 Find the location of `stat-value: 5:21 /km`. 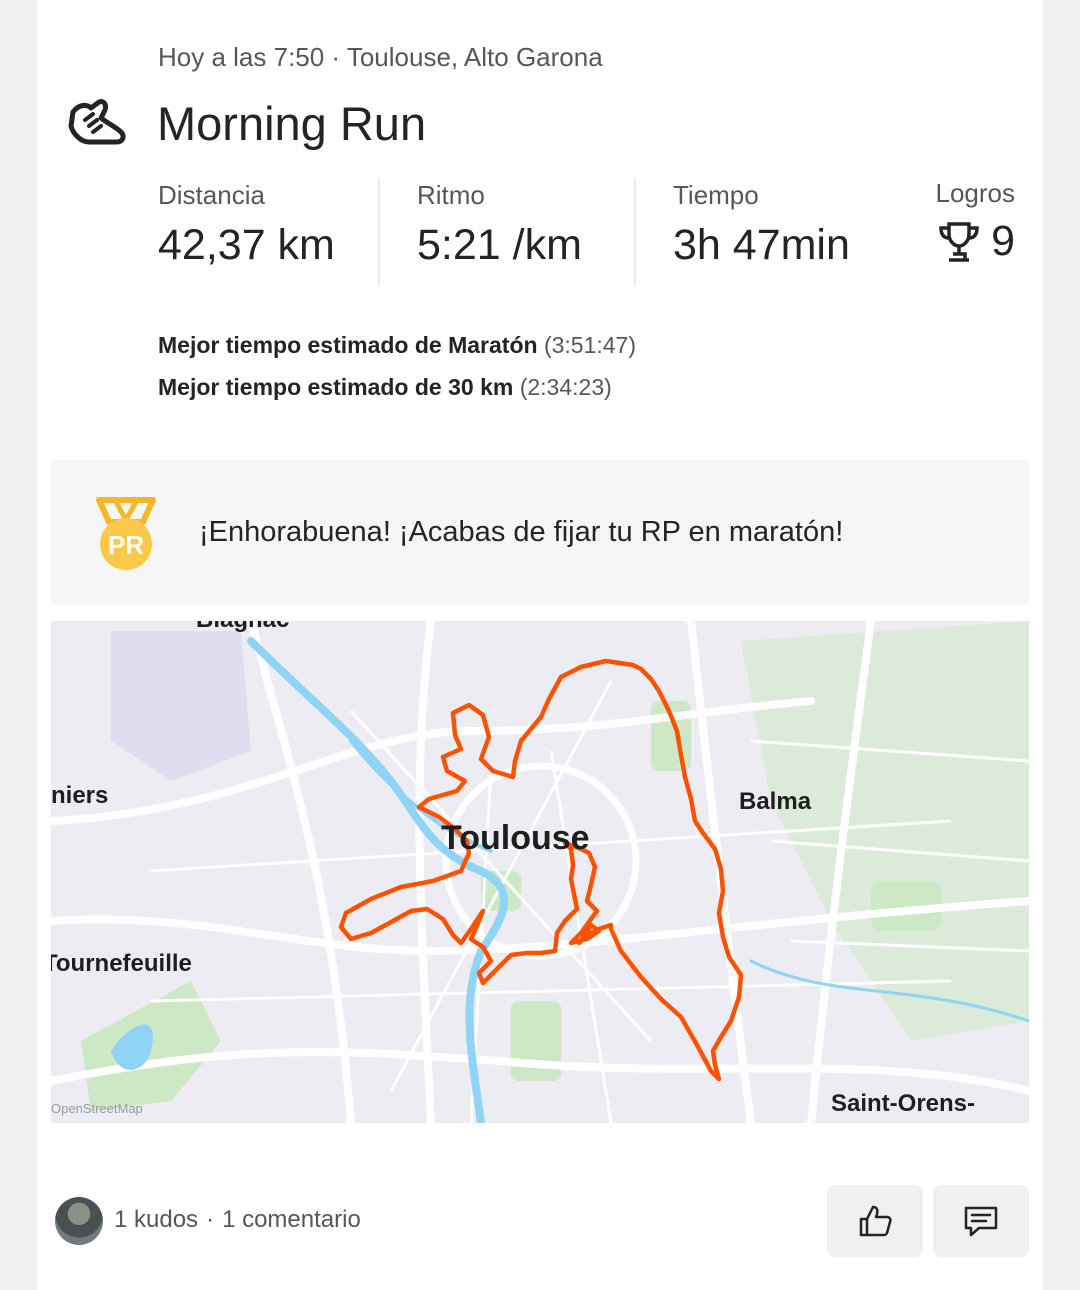

stat-value: 5:21 /km is located at coordinates (499, 245).